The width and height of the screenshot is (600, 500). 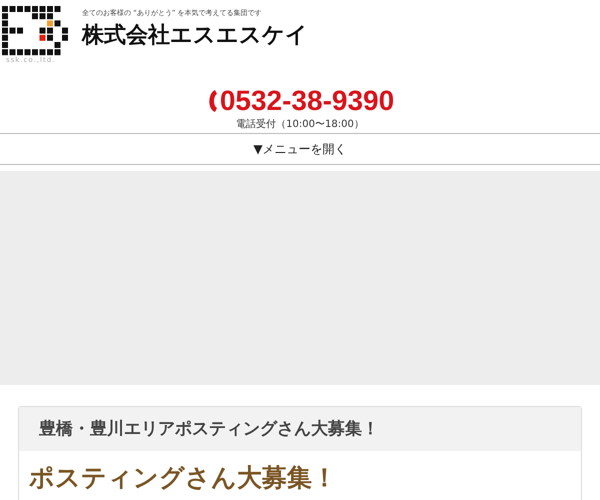 What do you see at coordinates (183, 477) in the screenshot?
I see `section-heading: ポスティングさん大募集！` at bounding box center [183, 477].